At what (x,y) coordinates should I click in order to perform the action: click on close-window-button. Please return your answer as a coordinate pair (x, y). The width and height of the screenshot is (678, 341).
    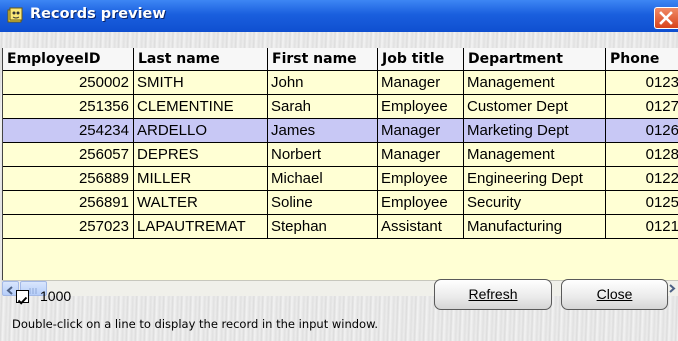
    Looking at the image, I should click on (666, 18).